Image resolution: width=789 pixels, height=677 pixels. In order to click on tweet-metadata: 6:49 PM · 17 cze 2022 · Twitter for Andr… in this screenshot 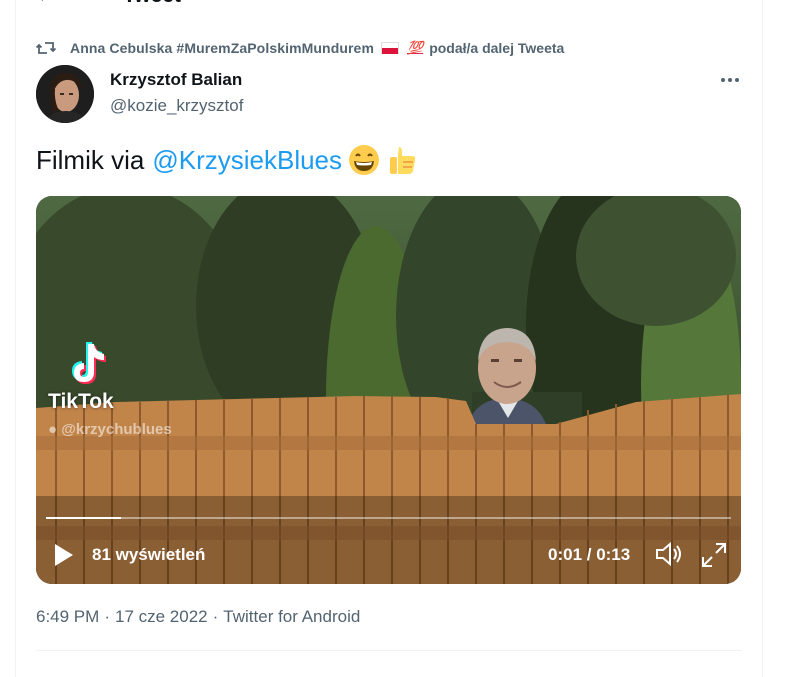, I will do `click(198, 617)`.